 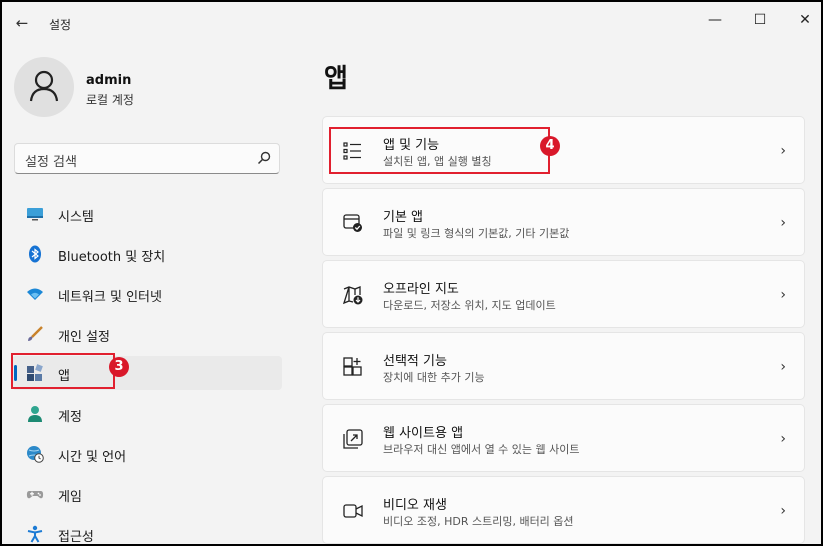 What do you see at coordinates (147, 530) in the screenshot?
I see `sidebar-item-accessibility: 접근성` at bounding box center [147, 530].